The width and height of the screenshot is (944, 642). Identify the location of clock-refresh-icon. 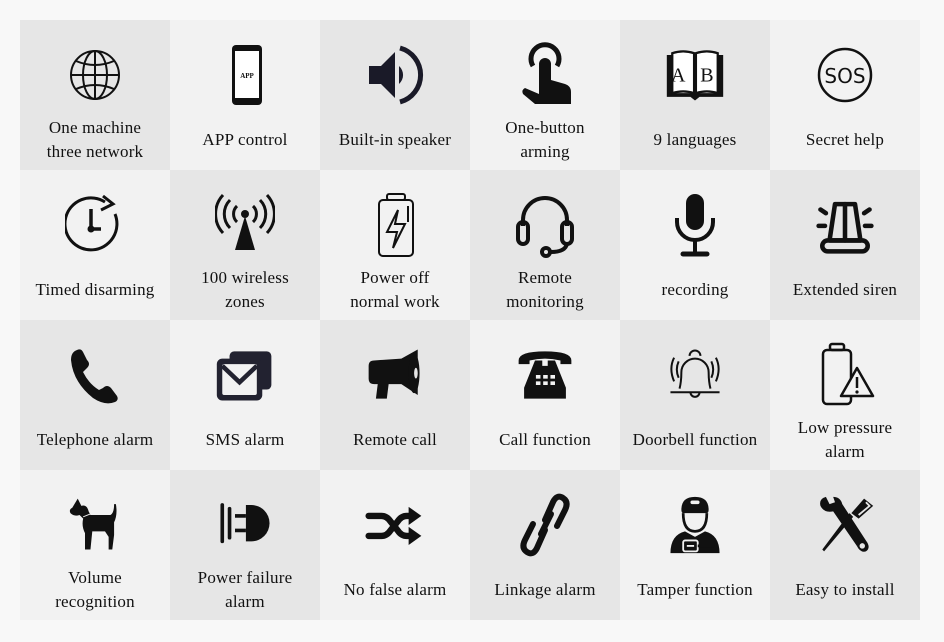
(95, 225).